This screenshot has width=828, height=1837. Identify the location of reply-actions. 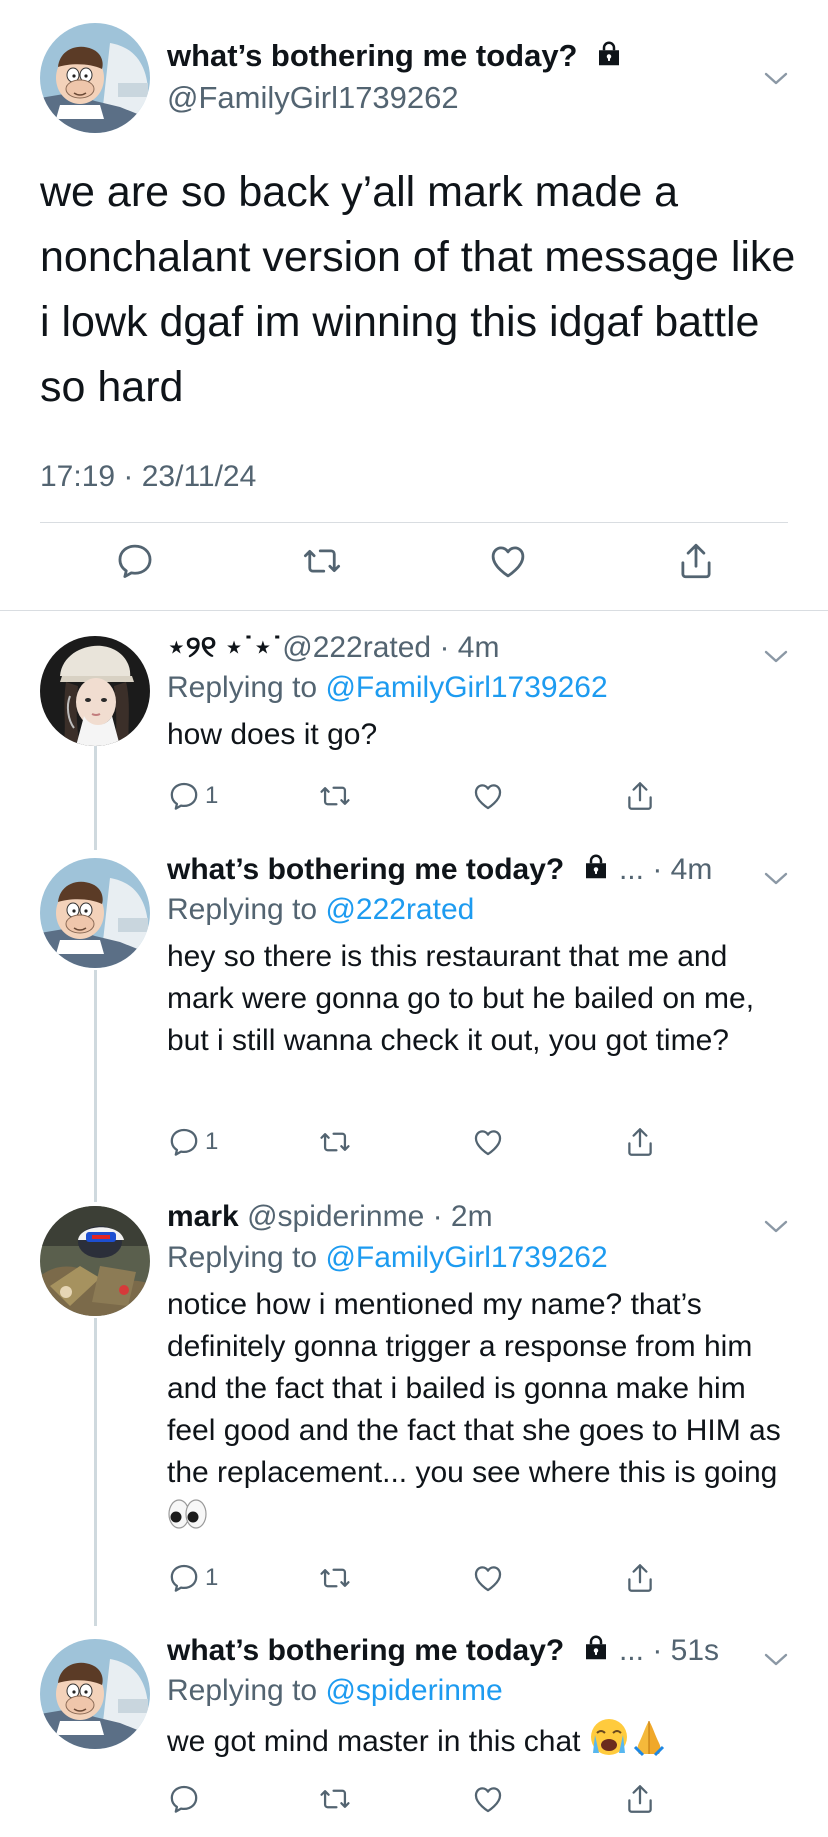
(427, 1799).